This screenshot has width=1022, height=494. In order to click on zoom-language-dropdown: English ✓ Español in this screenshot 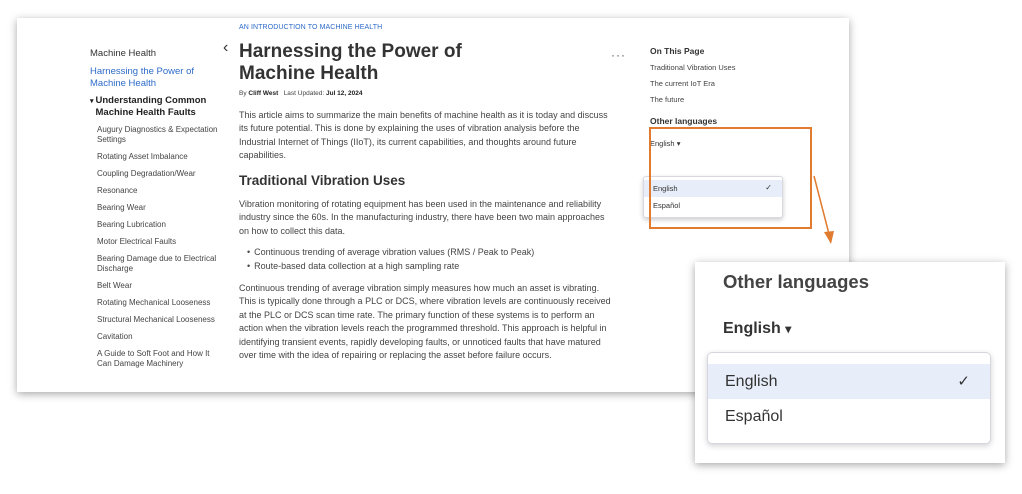, I will do `click(849, 398)`.